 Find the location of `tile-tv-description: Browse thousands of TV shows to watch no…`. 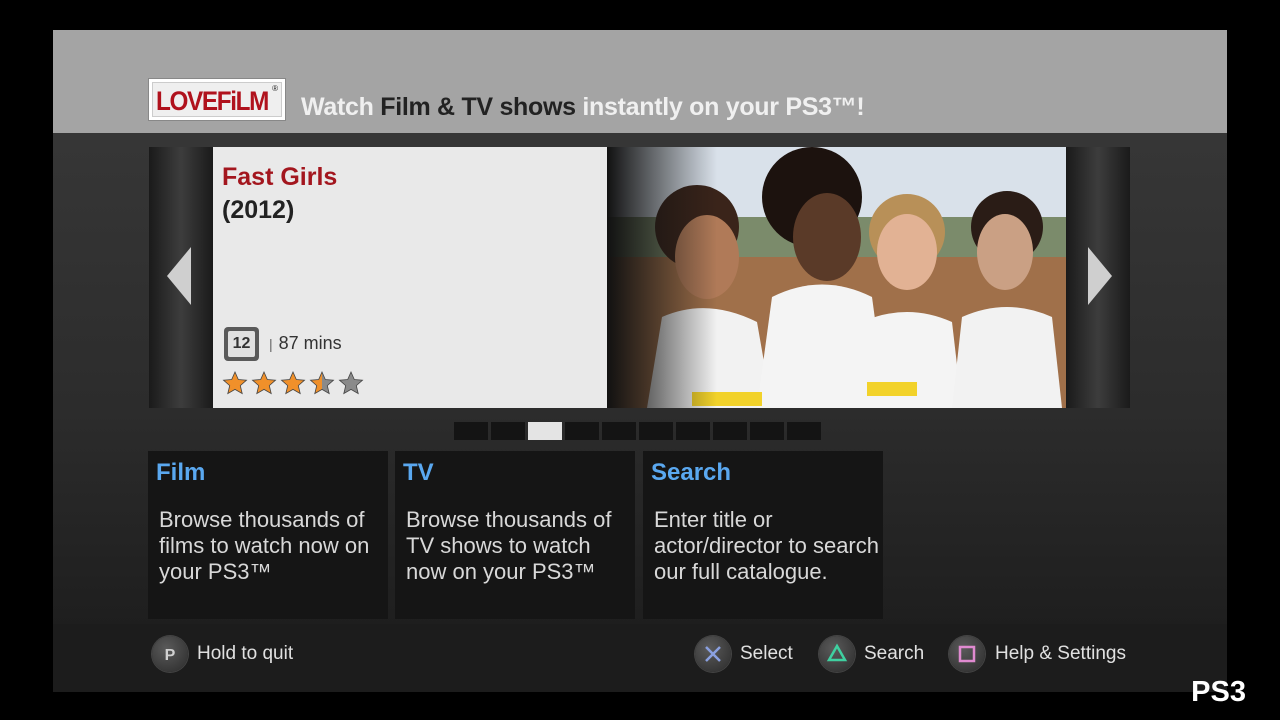

tile-tv-description: Browse thousands of TV shows to watch no… is located at coordinates (509, 545).